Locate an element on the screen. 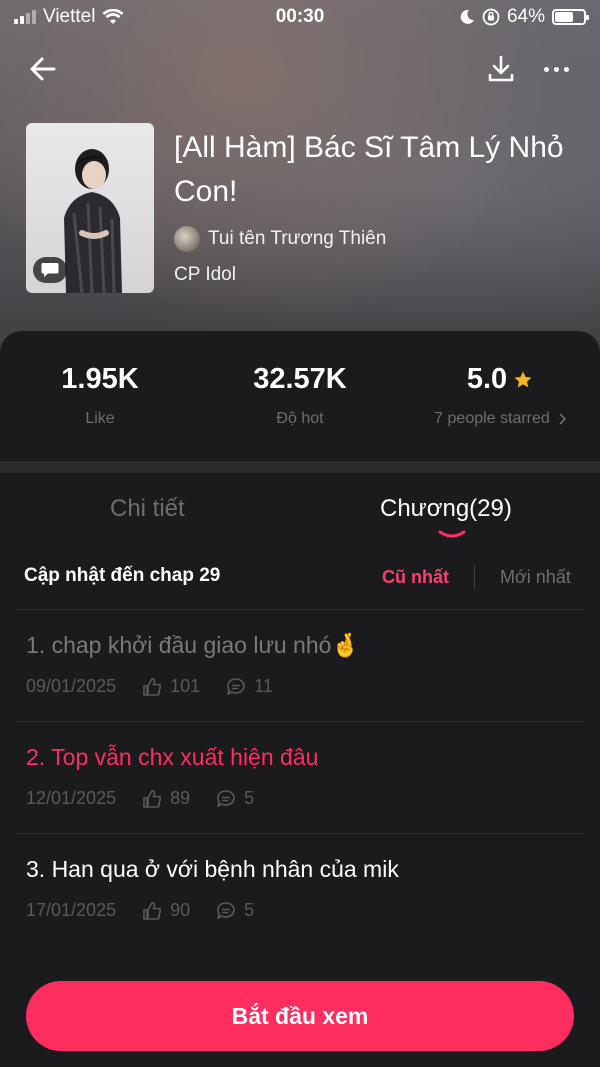 The image size is (600, 1067). comment-badge is located at coordinates (50, 270).